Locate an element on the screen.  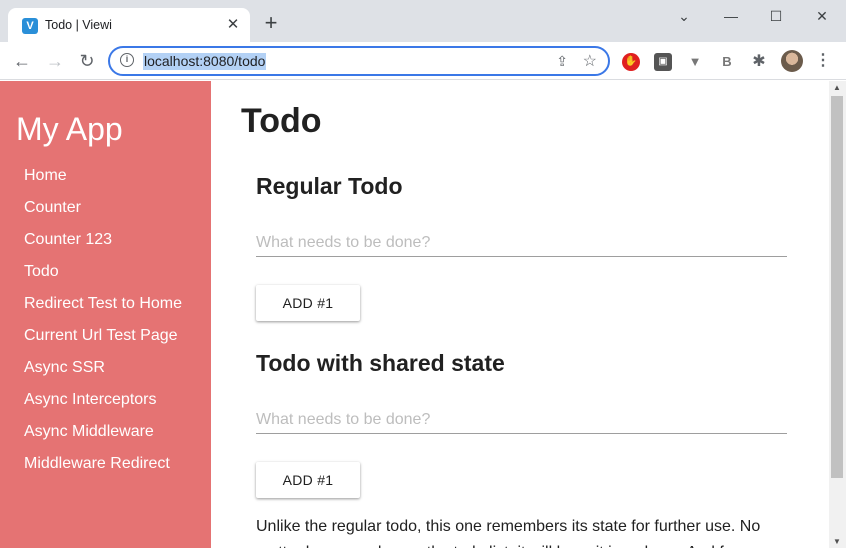
tab-close-icon: ✕ is located at coordinates (233, 25).